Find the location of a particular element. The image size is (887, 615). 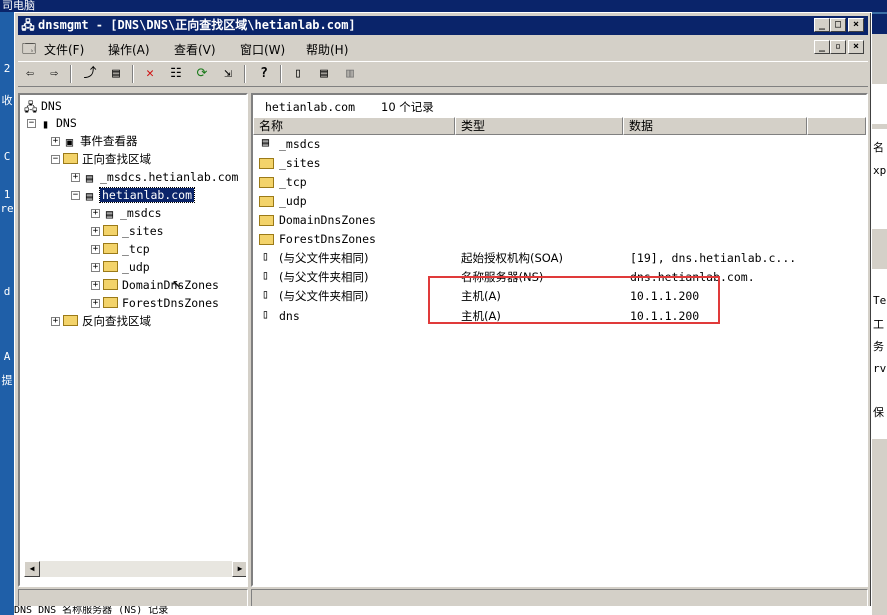

tree-node-child: DomainDnsZones is located at coordinates (161, 285).